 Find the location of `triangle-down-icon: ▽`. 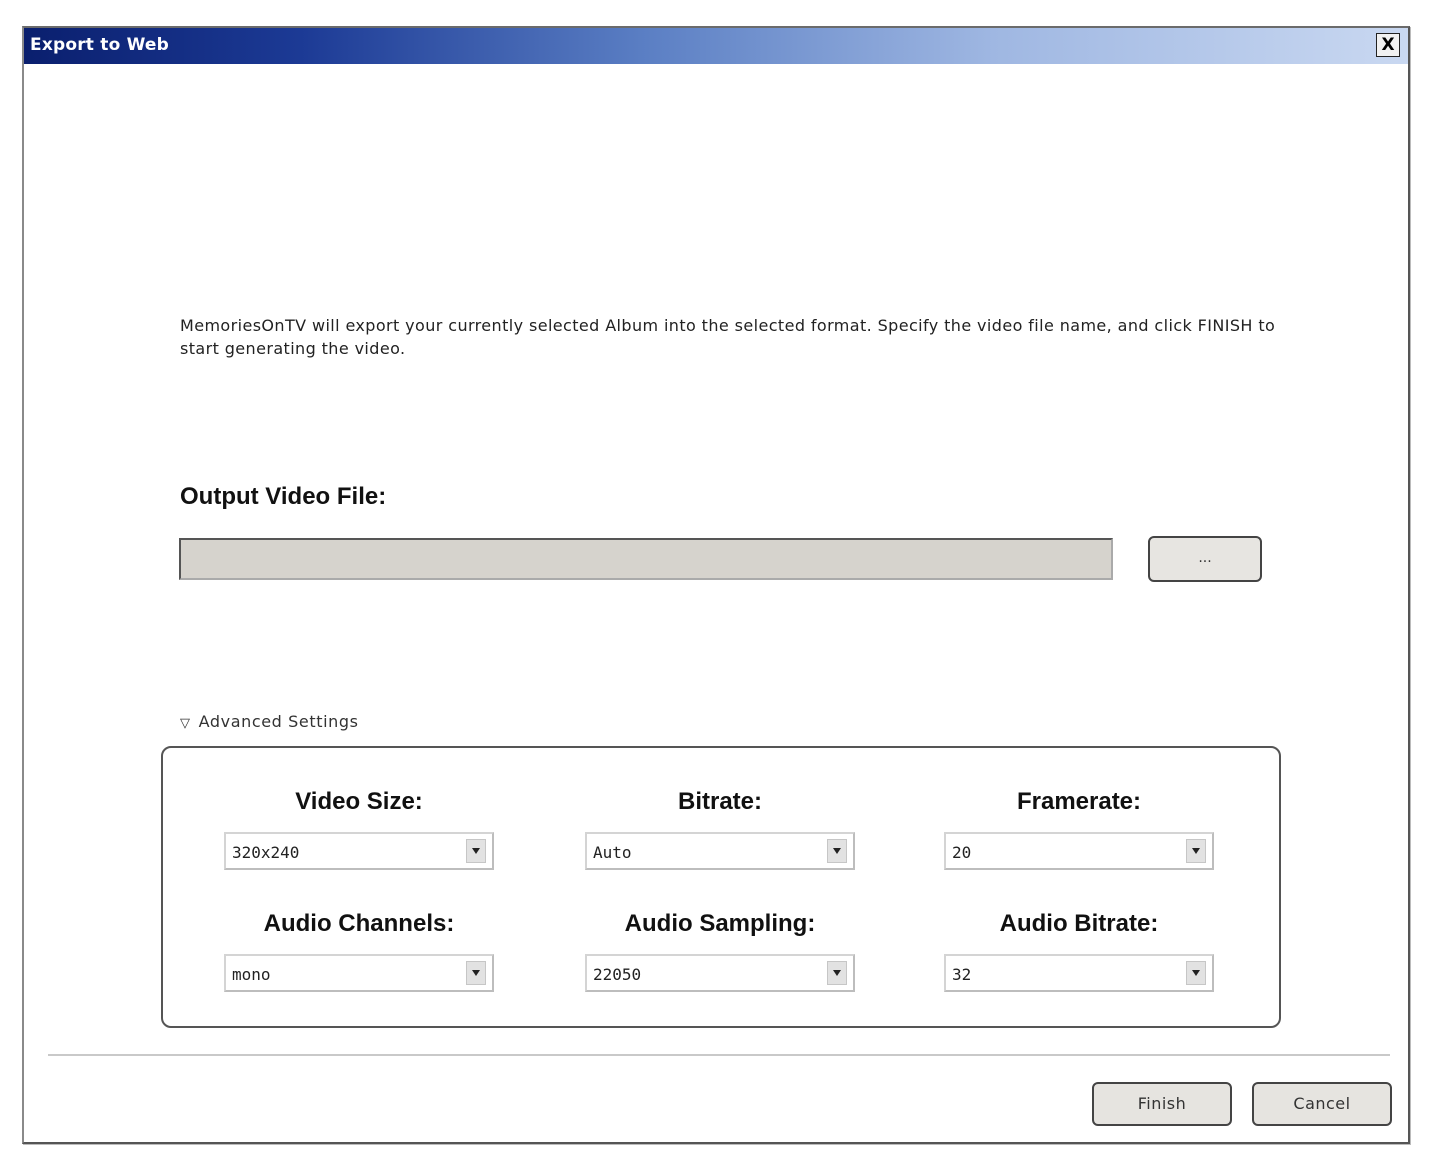

triangle-down-icon: ▽ is located at coordinates (185, 723).